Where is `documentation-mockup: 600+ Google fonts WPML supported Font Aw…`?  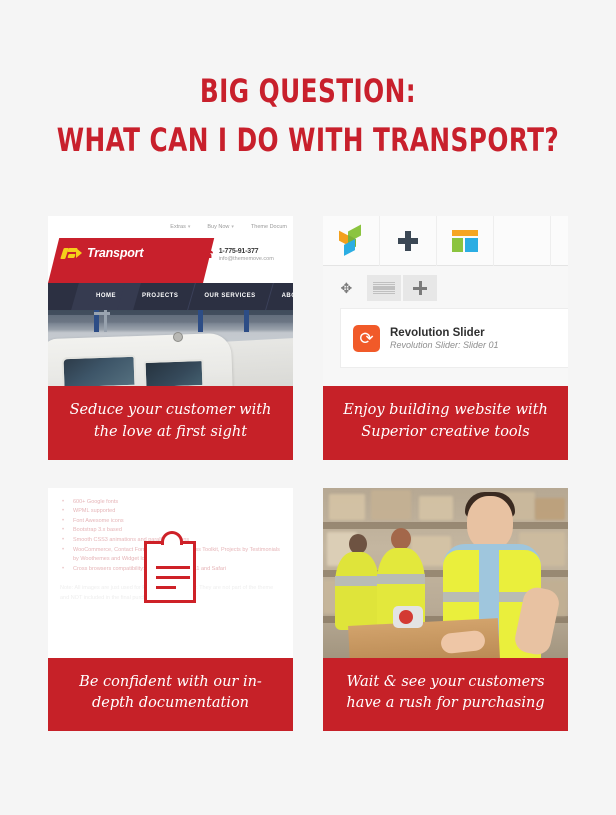
documentation-mockup: 600+ Google fonts WPML supported Font Aw… is located at coordinates (170, 572).